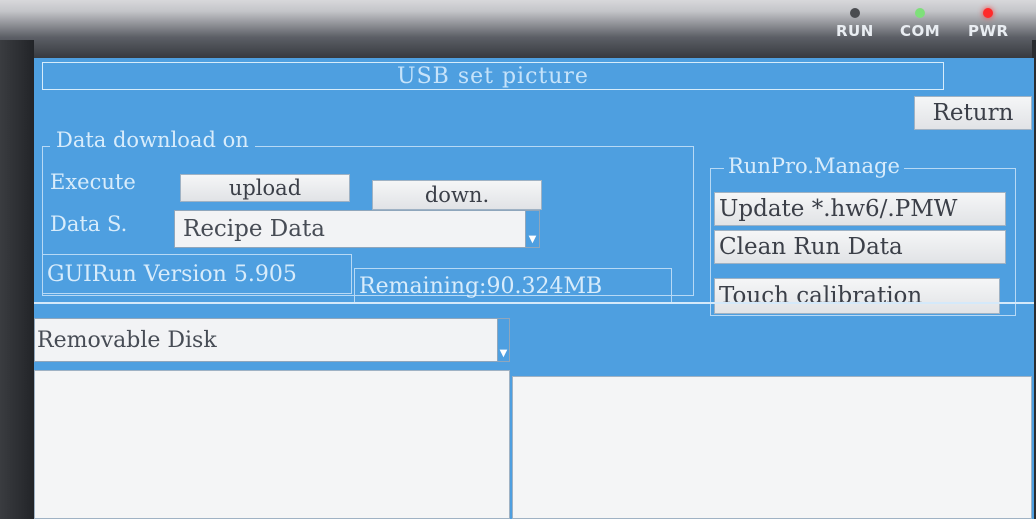 This screenshot has width=1036, height=519. I want to click on com-indicator: COM, so click(920, 24).